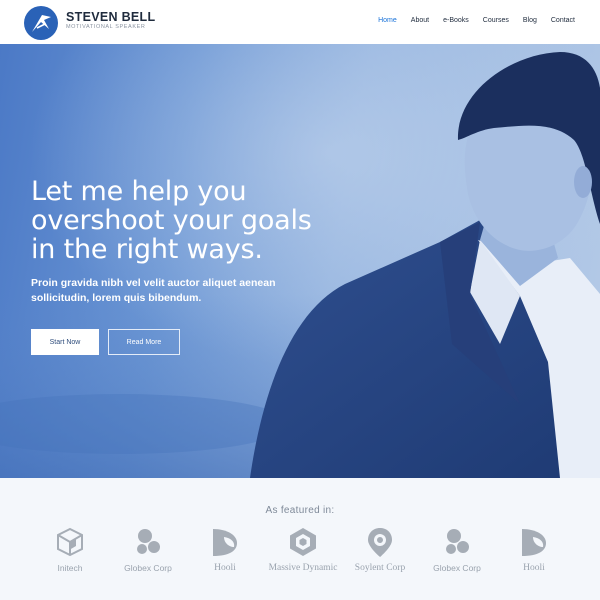 The width and height of the screenshot is (600, 600). Describe the element at coordinates (144, 342) in the screenshot. I see `read-more-button: Read More` at that location.